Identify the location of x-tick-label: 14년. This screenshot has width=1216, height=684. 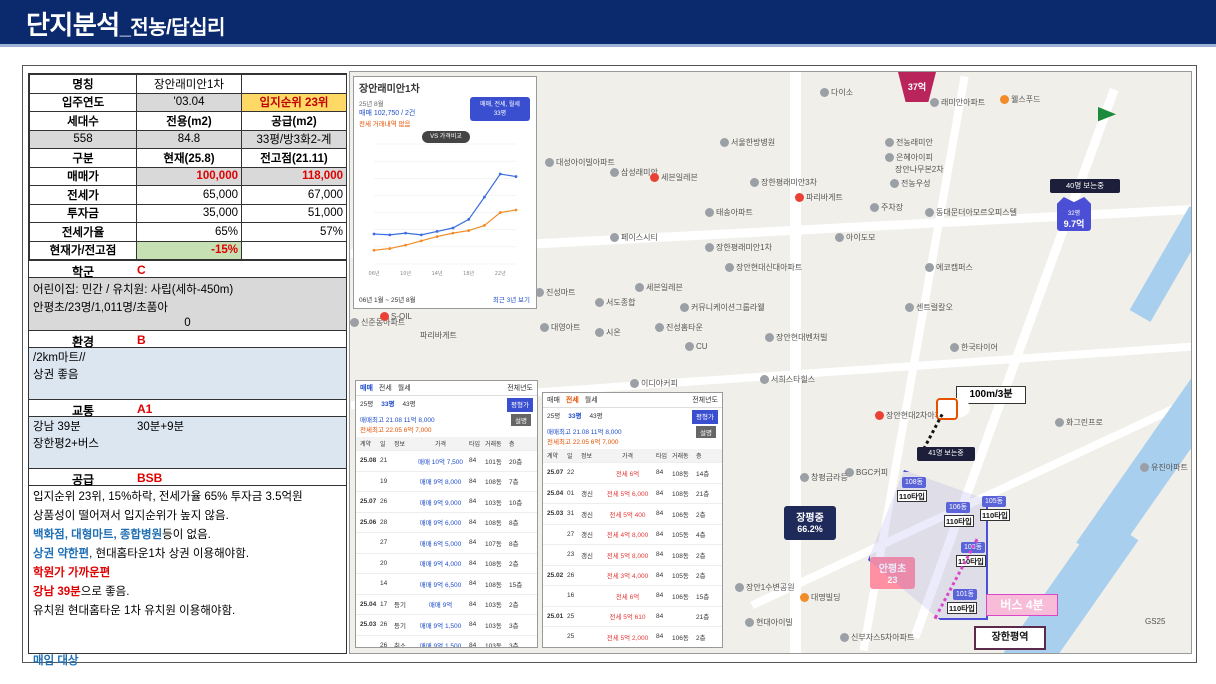
(437, 273).